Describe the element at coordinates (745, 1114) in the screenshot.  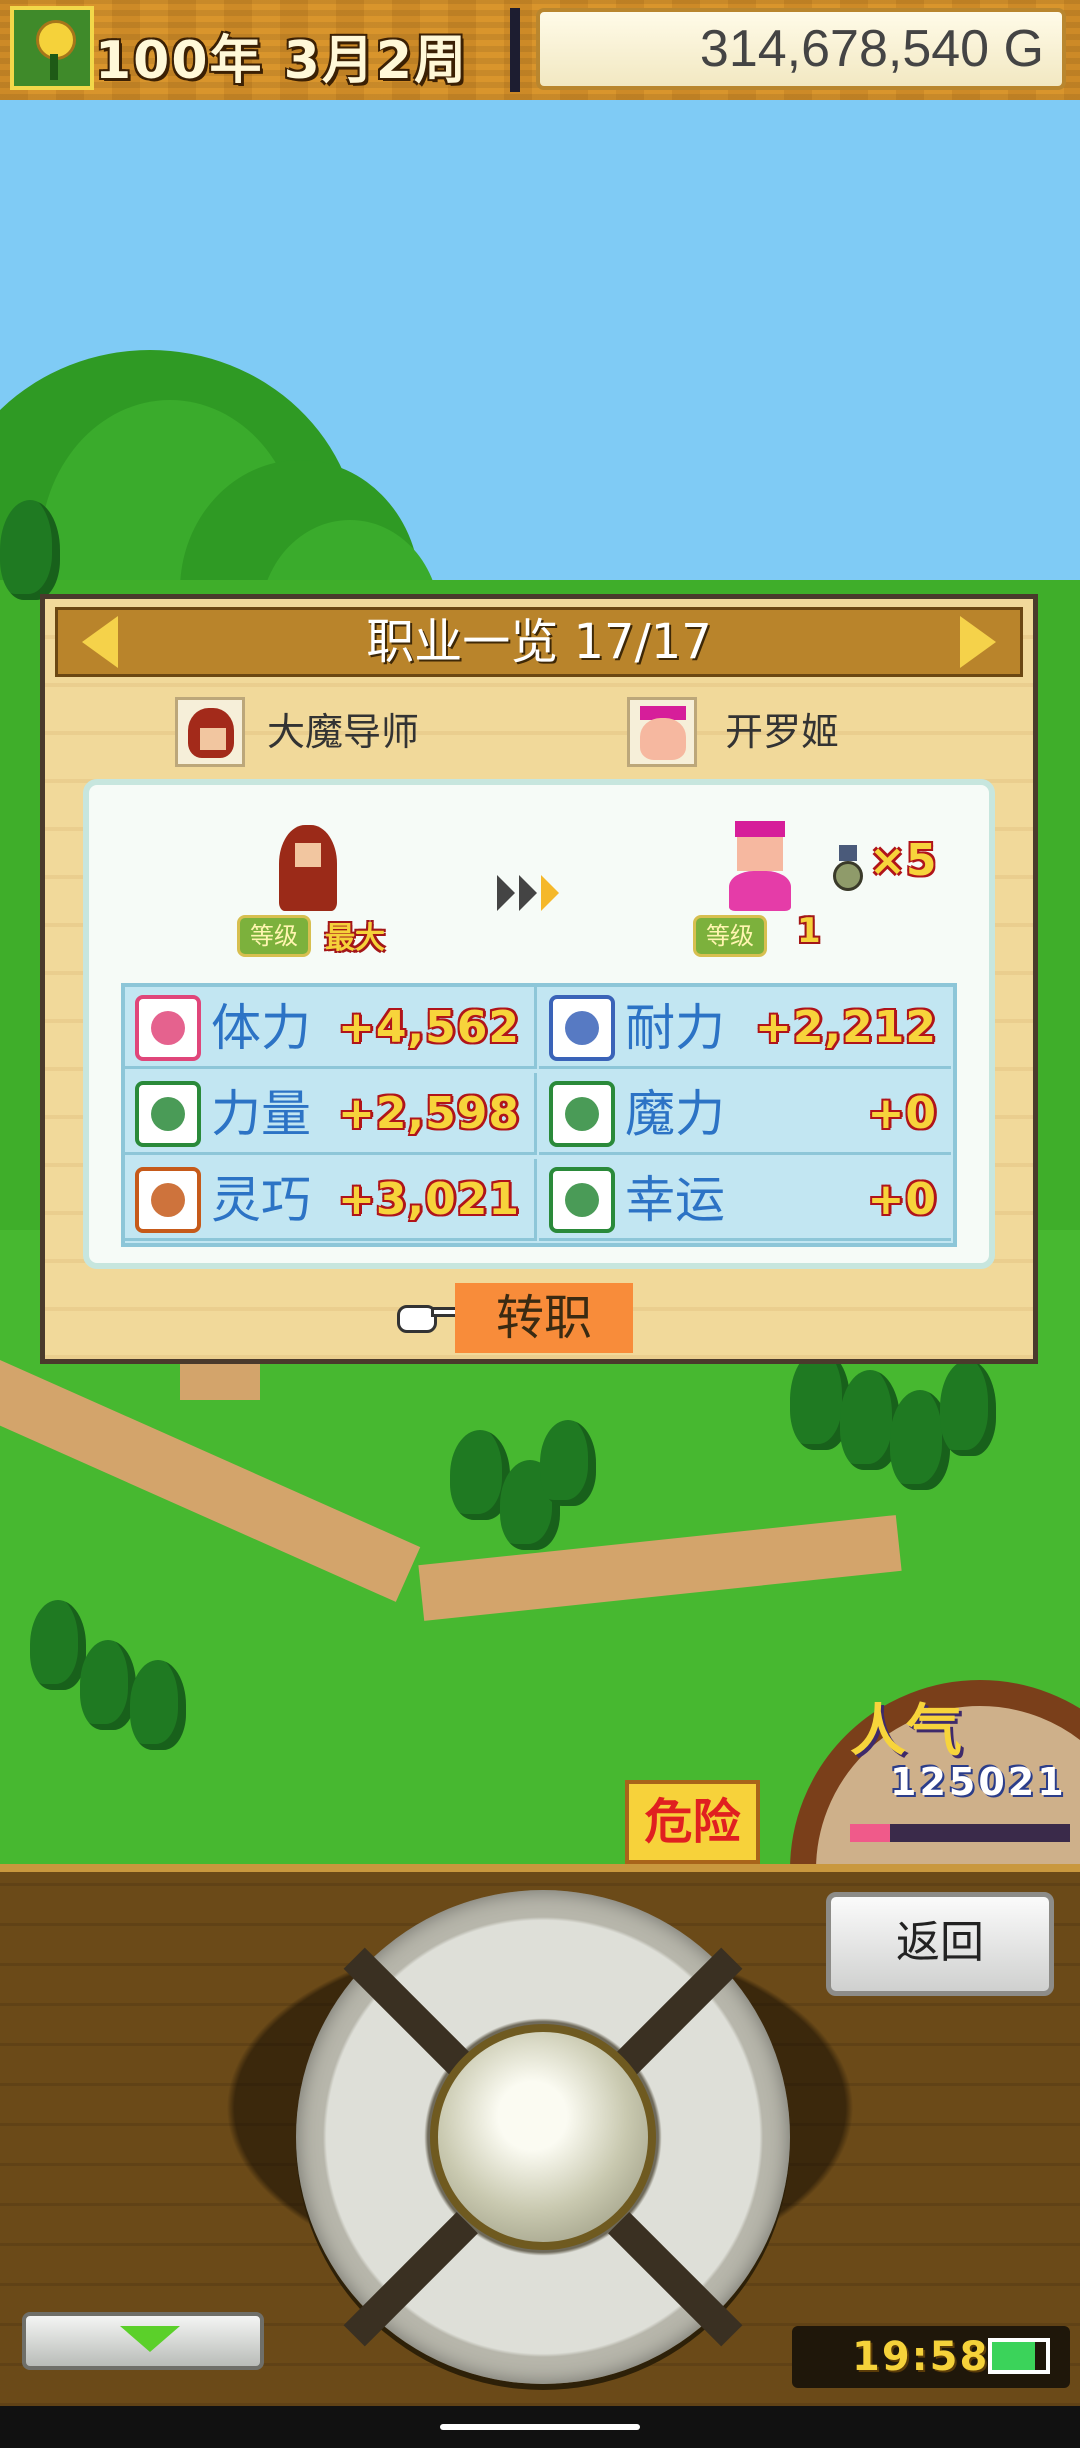
I see `stat-cell: 魔力 +0` at that location.